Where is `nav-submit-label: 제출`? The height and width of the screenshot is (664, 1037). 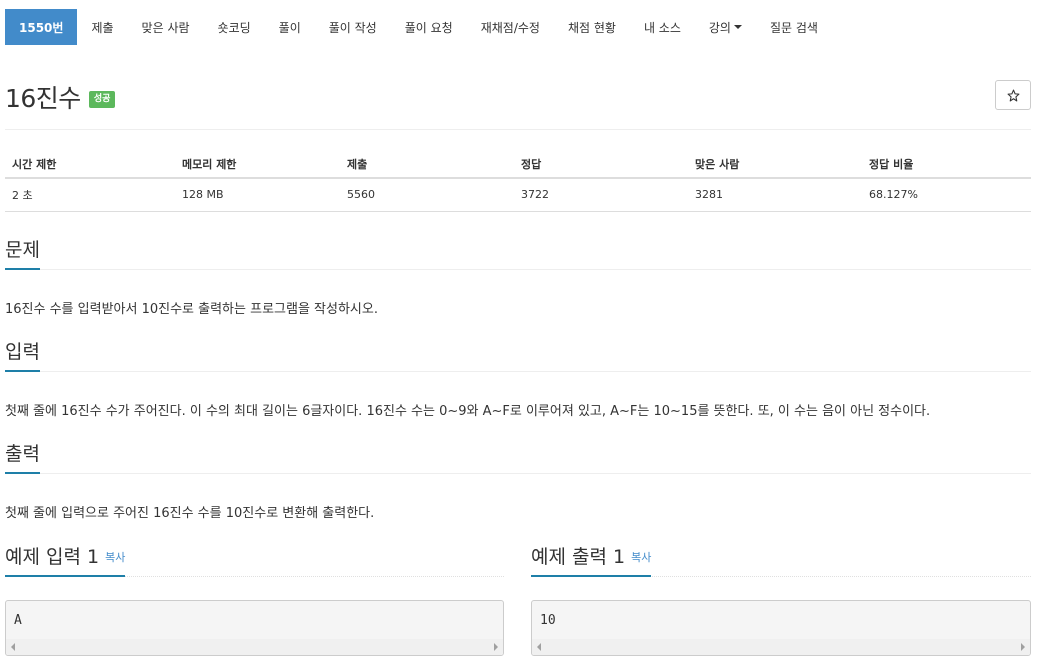
nav-submit-label: 제출 is located at coordinates (102, 27).